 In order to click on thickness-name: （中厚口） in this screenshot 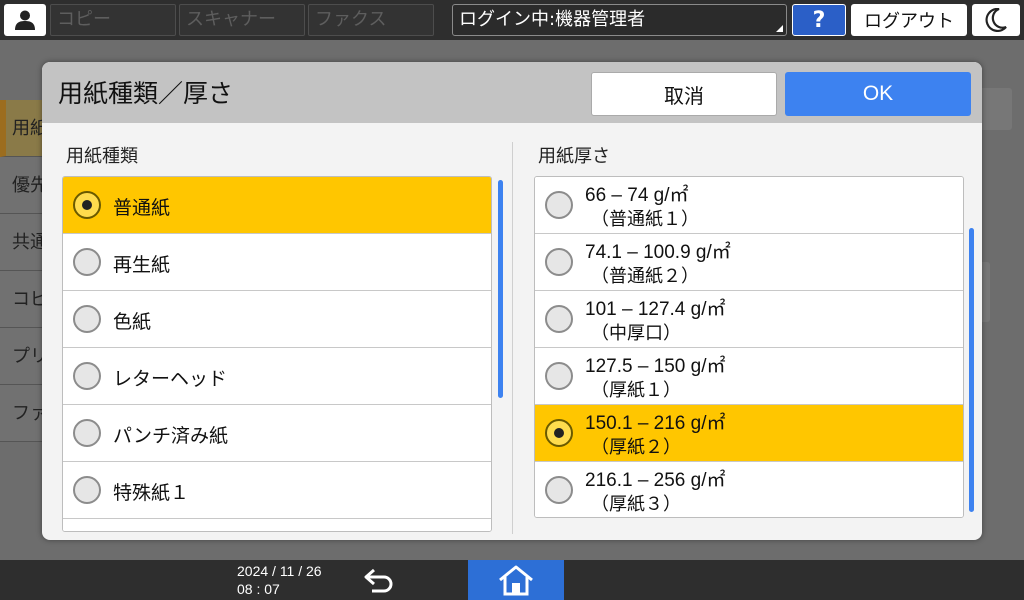, I will do `click(636, 333)`.